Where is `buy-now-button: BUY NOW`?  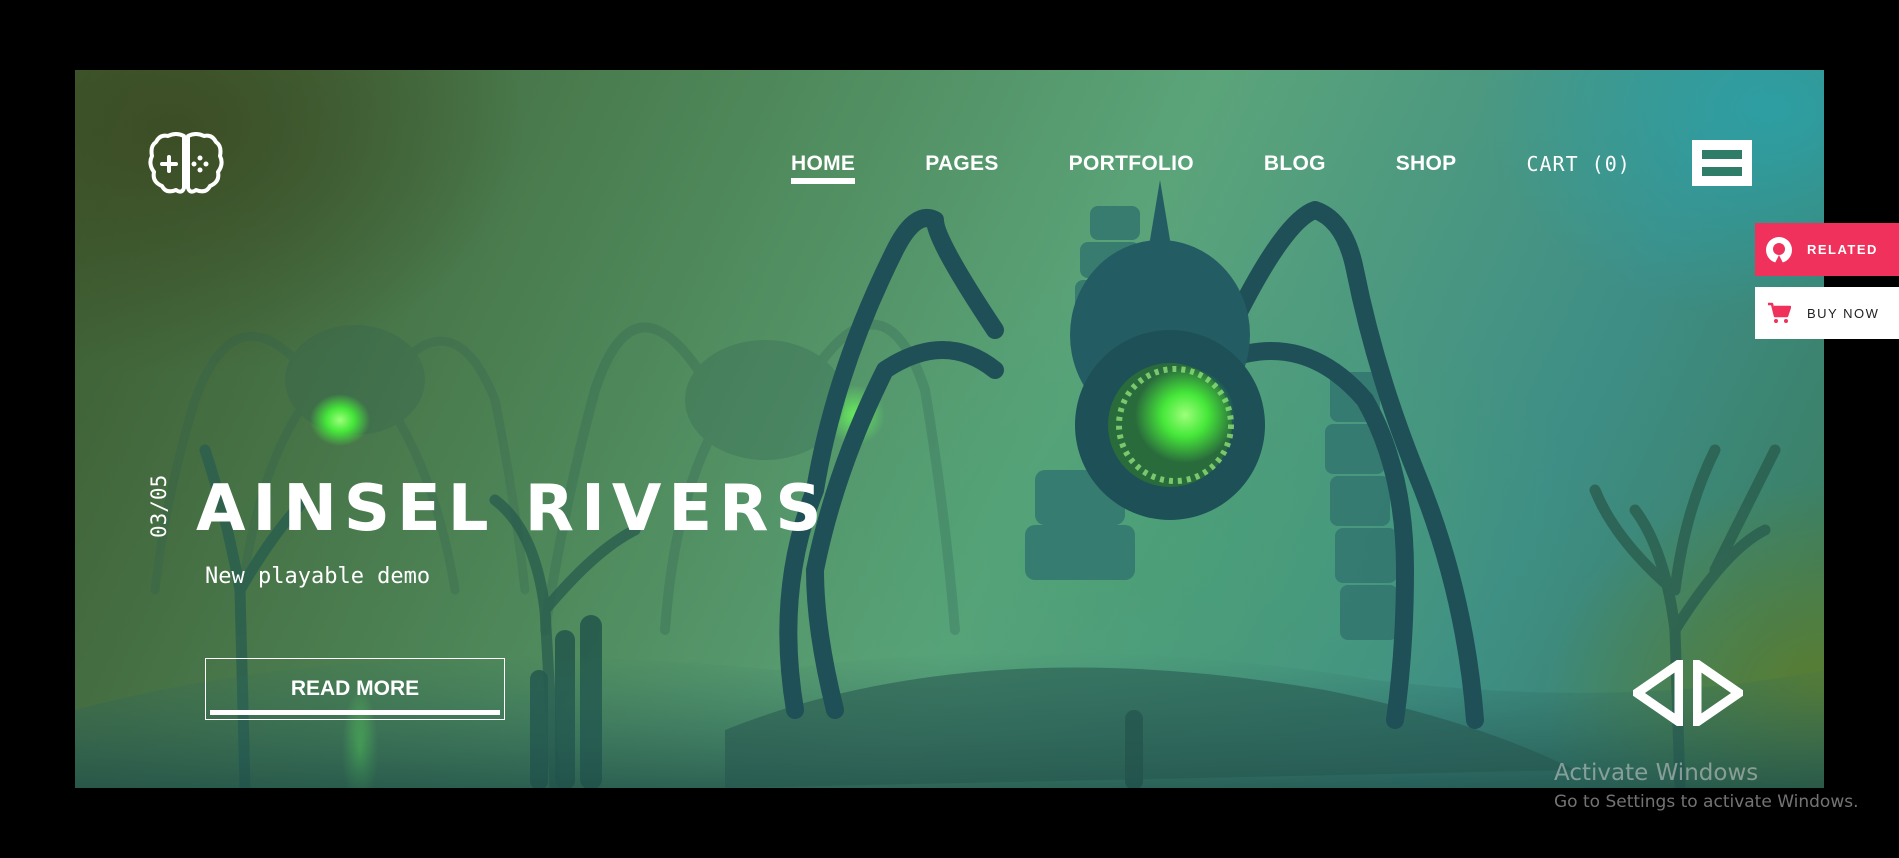 buy-now-button: BUY NOW is located at coordinates (1827, 313).